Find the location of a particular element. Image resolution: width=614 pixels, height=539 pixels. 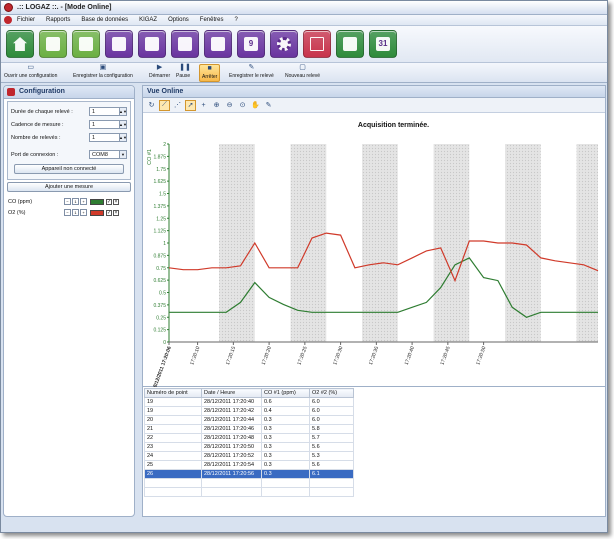

rate-spinner: 1 ▲▼ is located at coordinates (108, 124).